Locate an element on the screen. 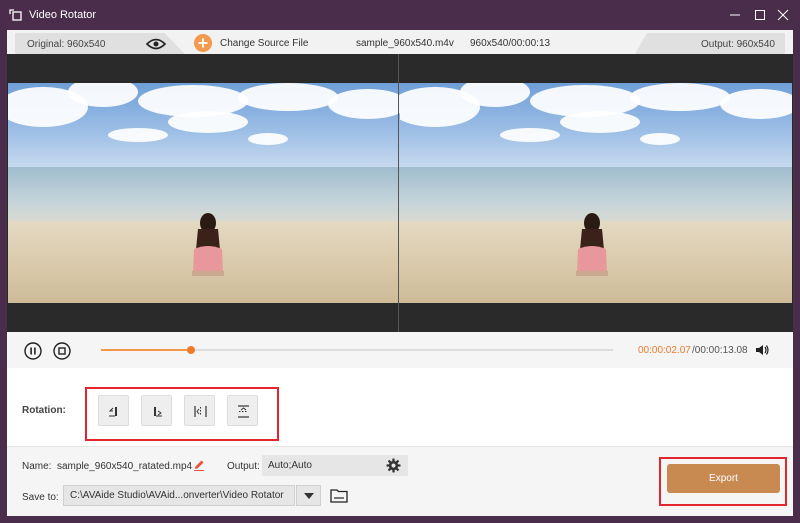  volume-icon is located at coordinates (762, 350).